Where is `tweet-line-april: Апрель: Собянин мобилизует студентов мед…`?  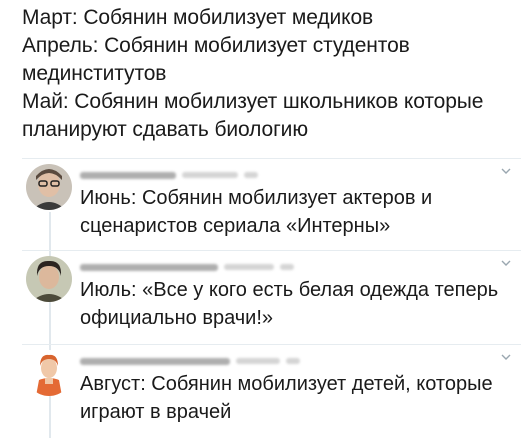
tweet-line-april: Апрель: Собянин мобилизует студентов мед… is located at coordinates (216, 59).